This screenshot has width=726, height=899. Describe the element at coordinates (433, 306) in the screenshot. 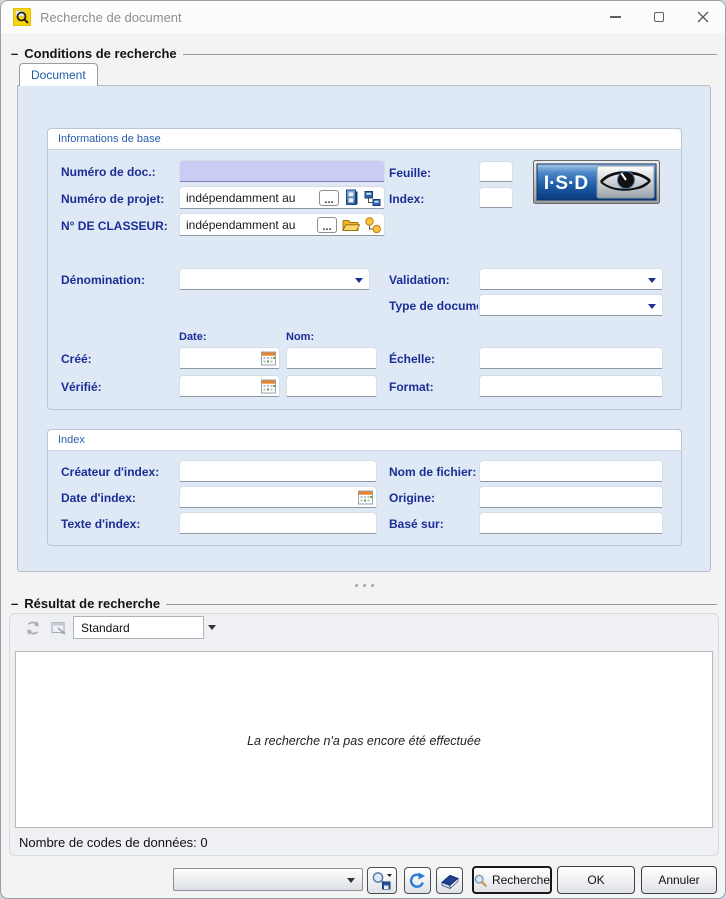

I see `doc-type-label: Type de docume` at that location.